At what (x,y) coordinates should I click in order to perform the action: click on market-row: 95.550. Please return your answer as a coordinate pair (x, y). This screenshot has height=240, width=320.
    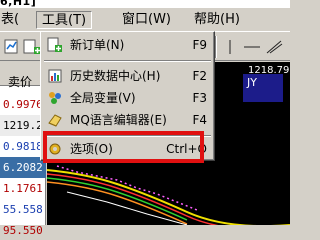
    Looking at the image, I should click on (23, 230).